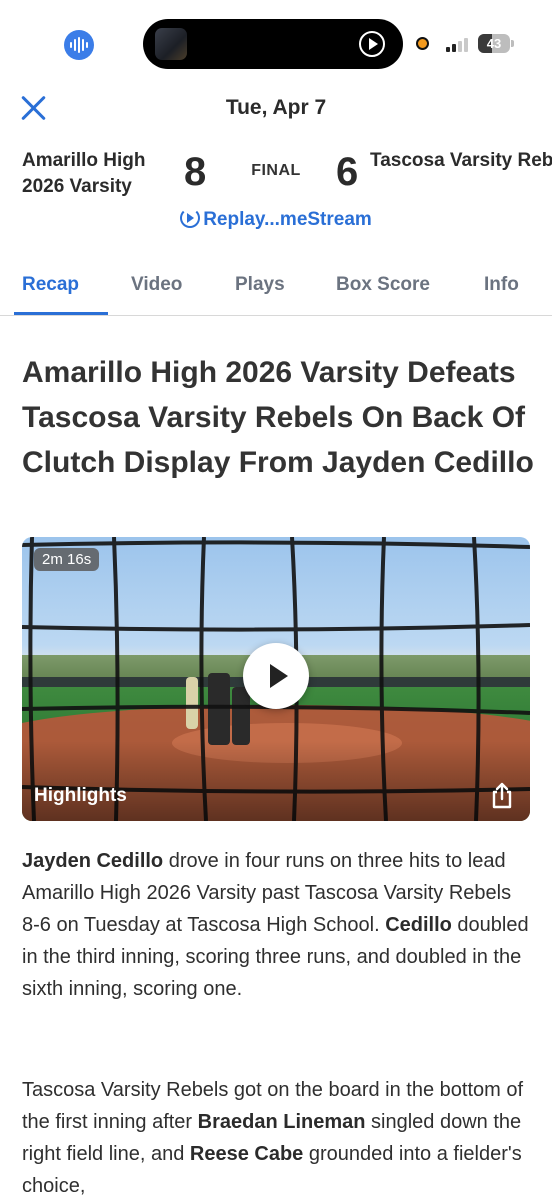  Describe the element at coordinates (50, 285) in the screenshot. I see `tab-recap: Recap` at that location.